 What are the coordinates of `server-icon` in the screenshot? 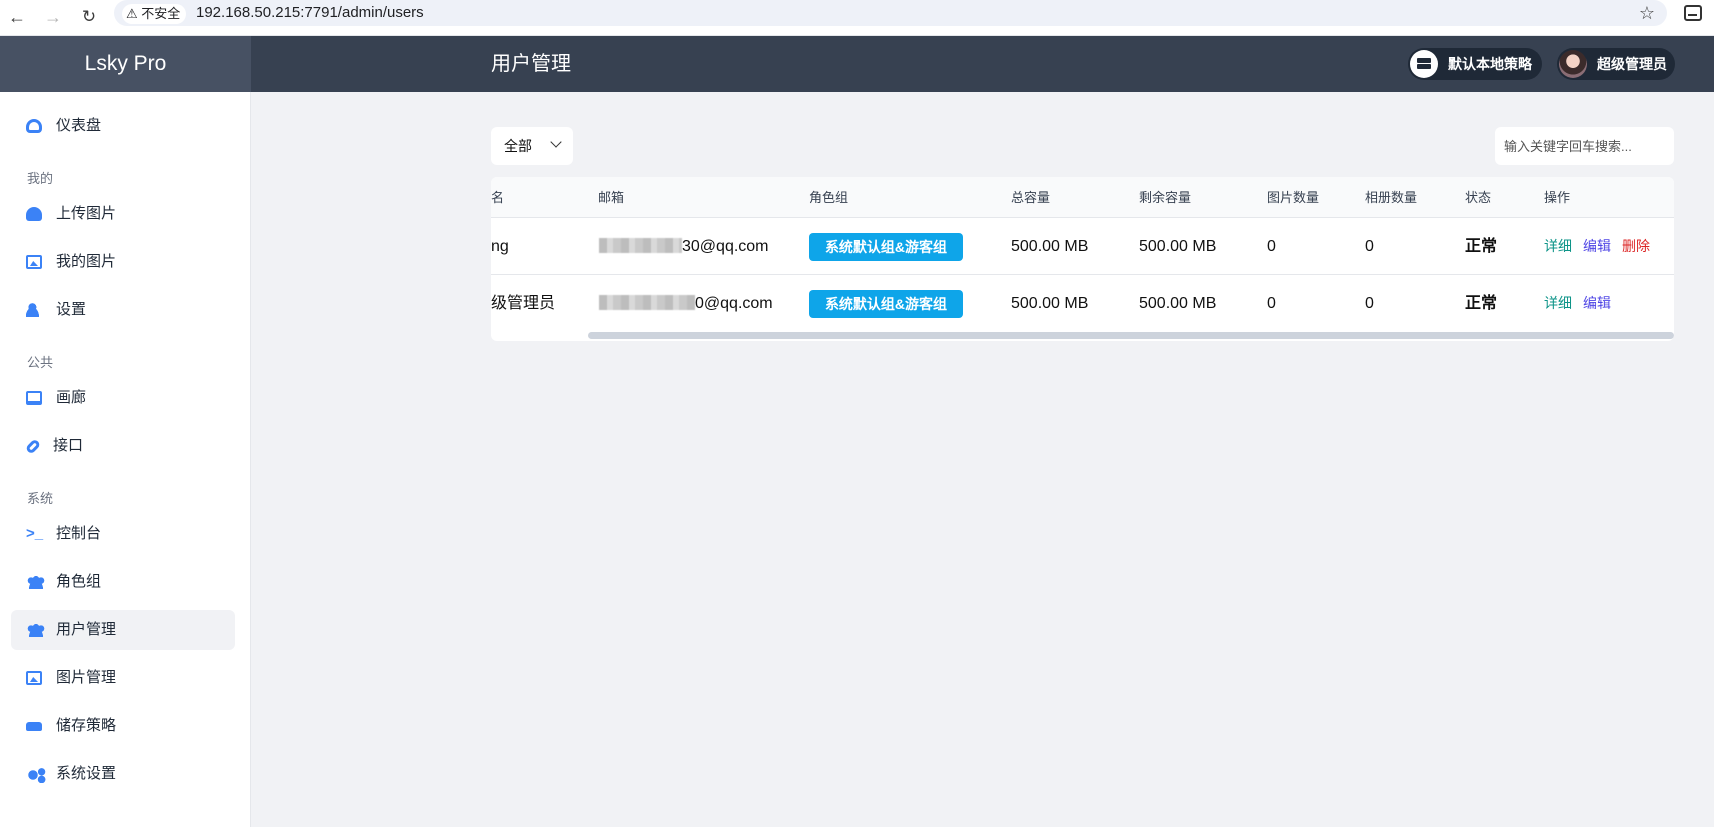 It's located at (1424, 64).